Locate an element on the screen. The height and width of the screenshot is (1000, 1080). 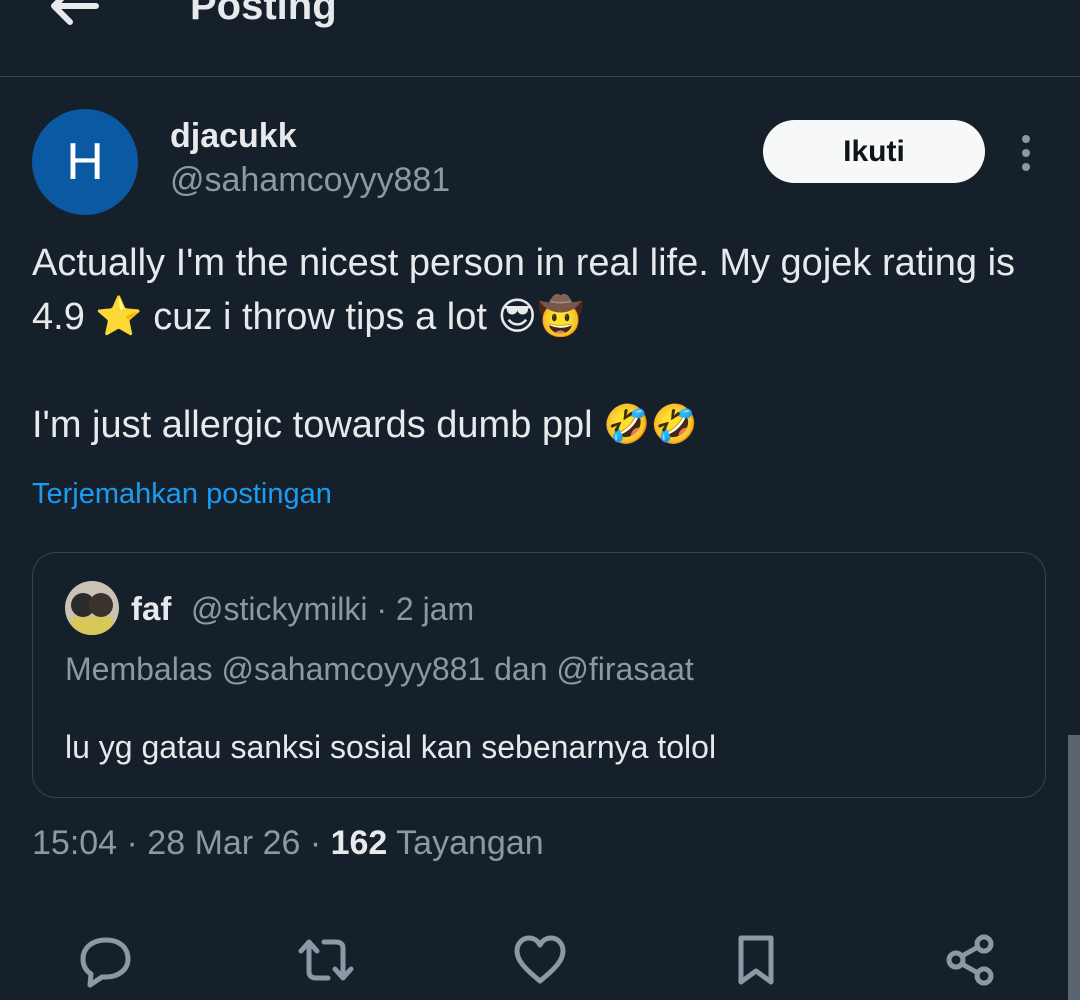
scrollbar is located at coordinates (1074, 867).